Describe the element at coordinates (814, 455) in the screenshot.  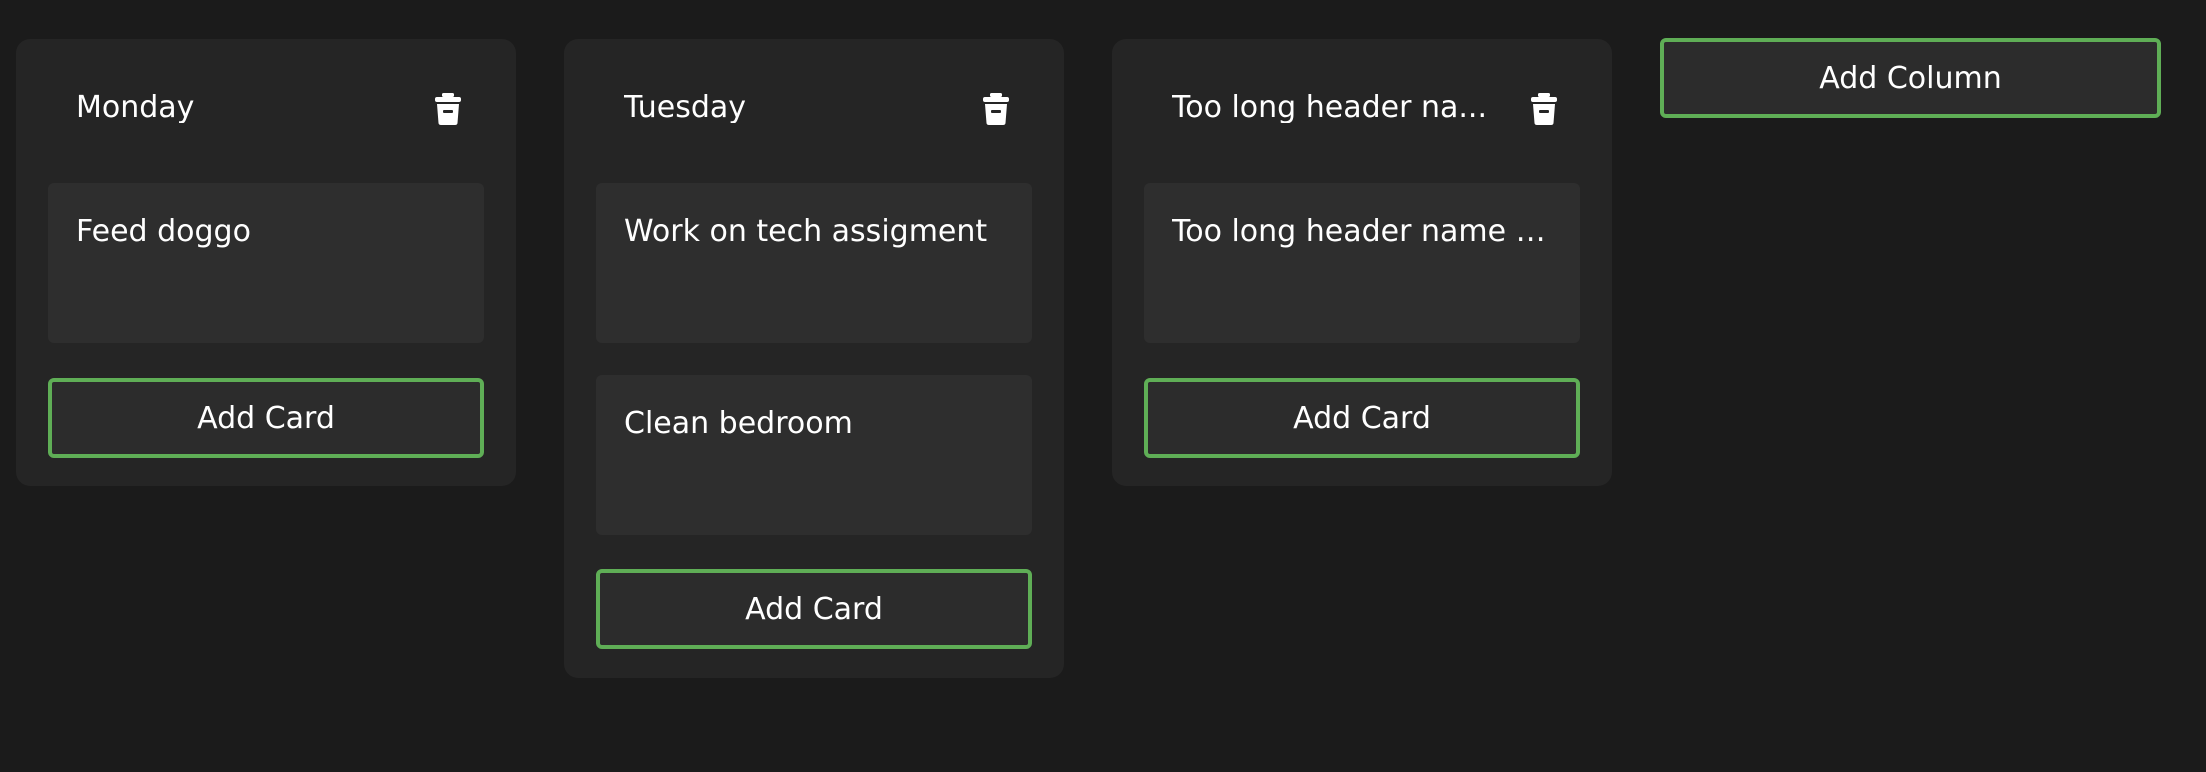
I see `card: Clean bedroom` at that location.